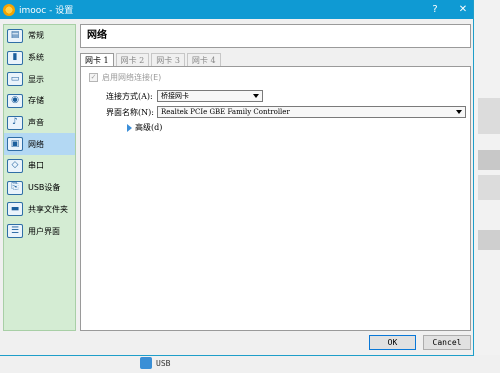 The height and width of the screenshot is (373, 500). What do you see at coordinates (39, 79) in the screenshot?
I see `sidebar-item-display: ▭ 显示` at bounding box center [39, 79].